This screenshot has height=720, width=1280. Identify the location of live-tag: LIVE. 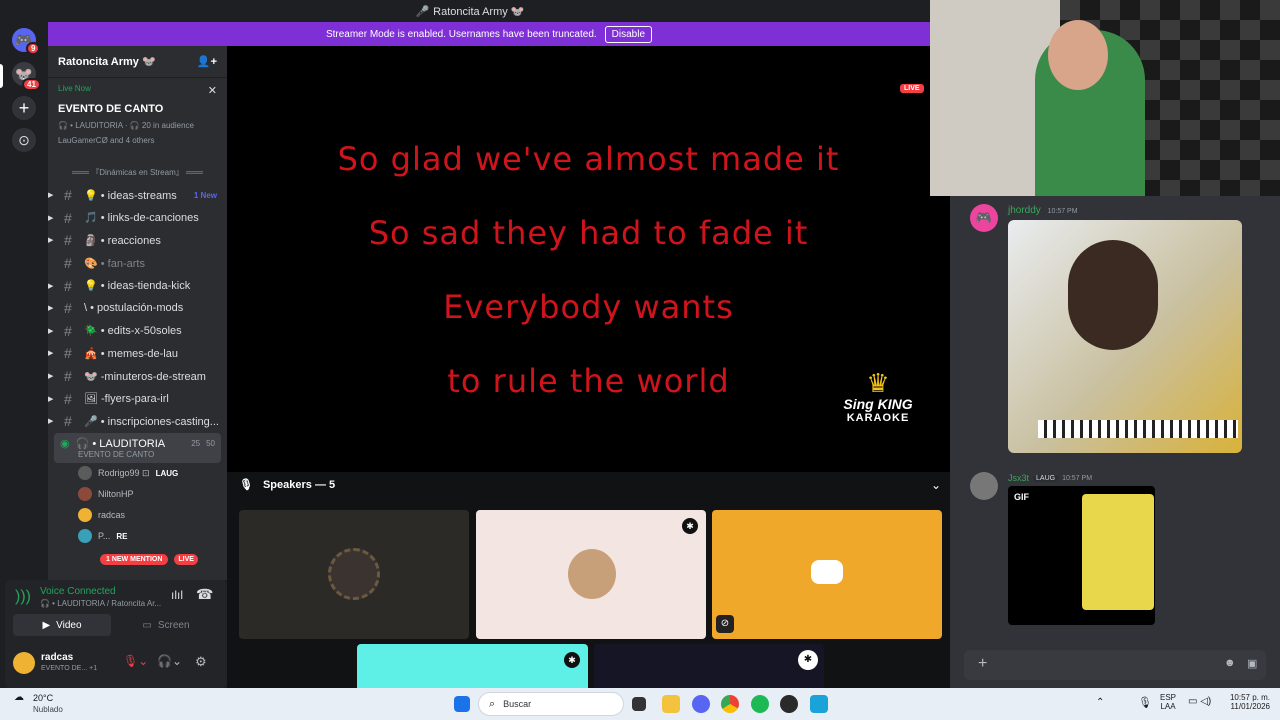
(186, 559).